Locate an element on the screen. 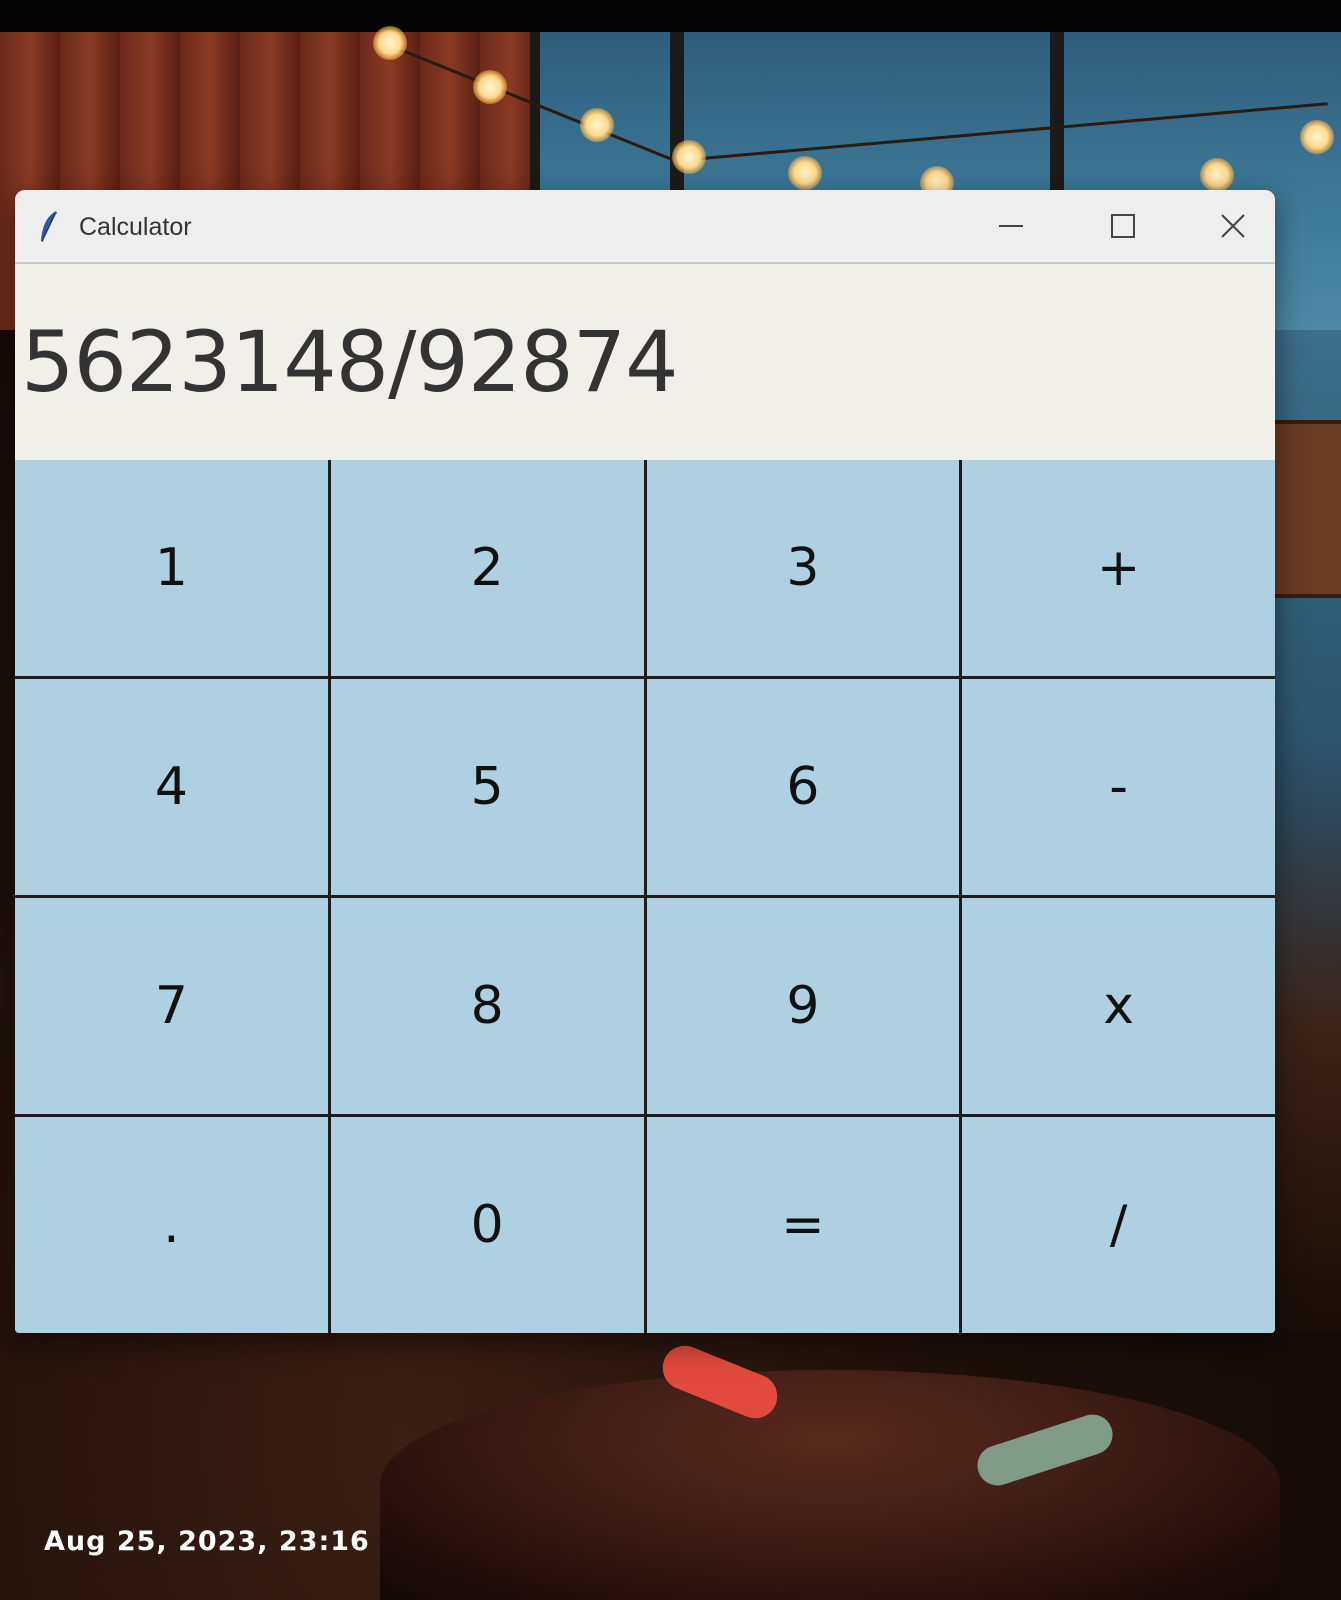 Image resolution: width=1341 pixels, height=1600 pixels. key-multiply-button: x is located at coordinates (1118, 1006).